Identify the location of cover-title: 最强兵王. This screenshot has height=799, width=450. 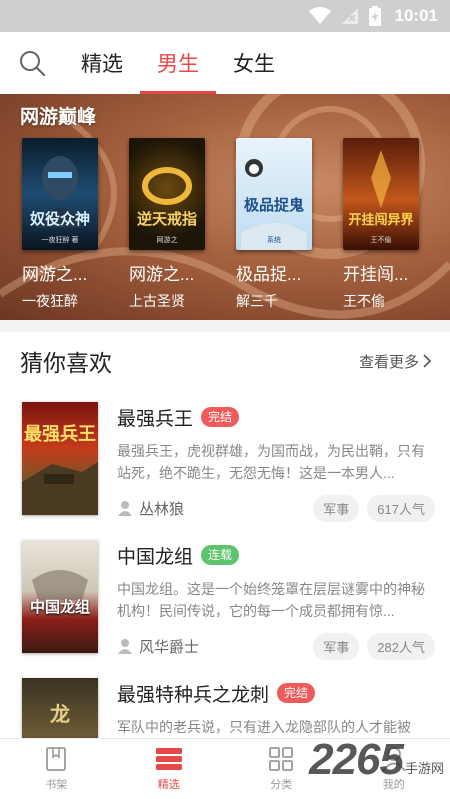
(60, 434).